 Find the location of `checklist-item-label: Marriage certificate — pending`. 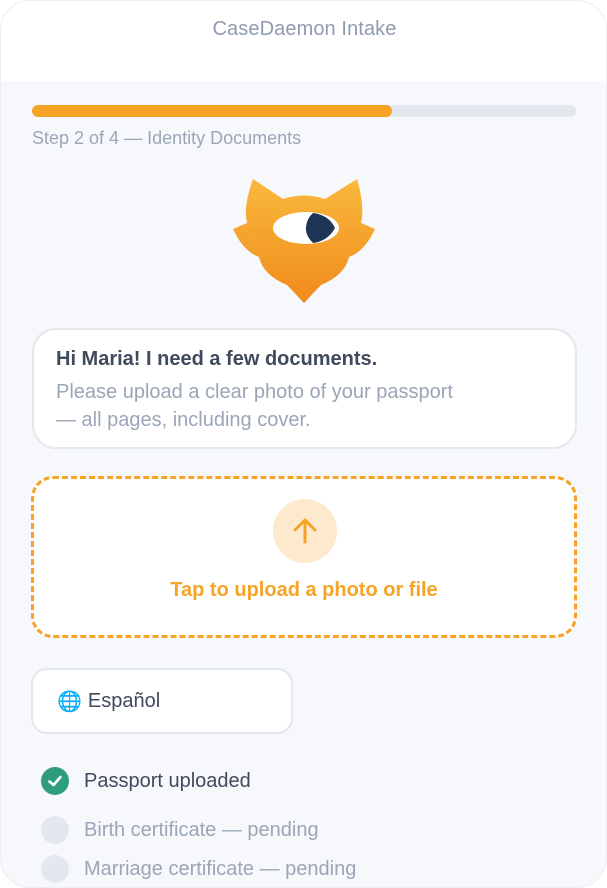

checklist-item-label: Marriage certificate — pending is located at coordinates (220, 868).